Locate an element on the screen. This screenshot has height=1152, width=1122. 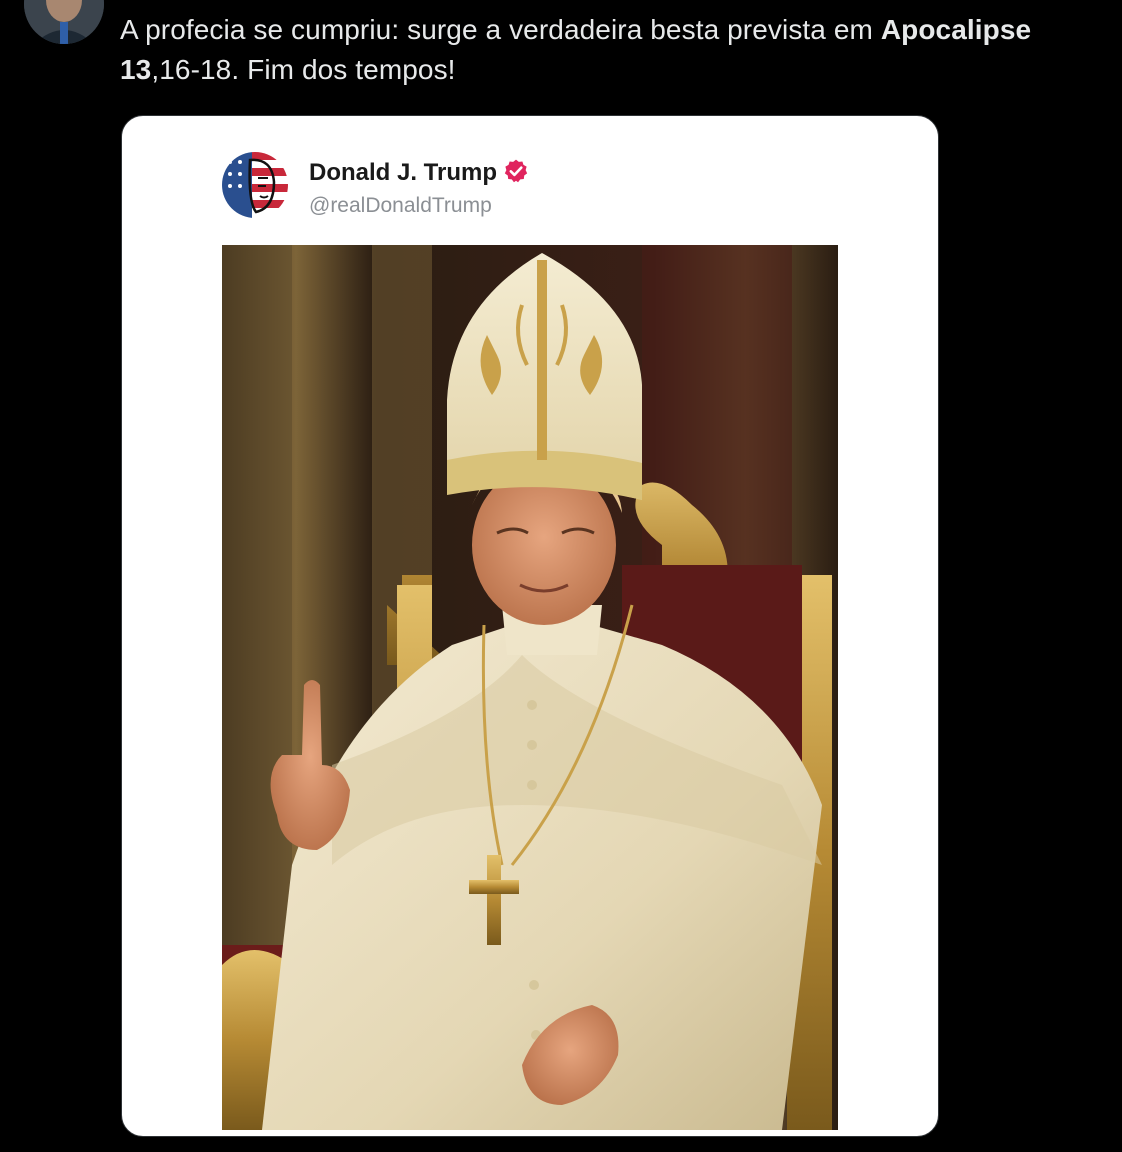
embedded-post-name: Donald J. Trump is located at coordinates (419, 174).